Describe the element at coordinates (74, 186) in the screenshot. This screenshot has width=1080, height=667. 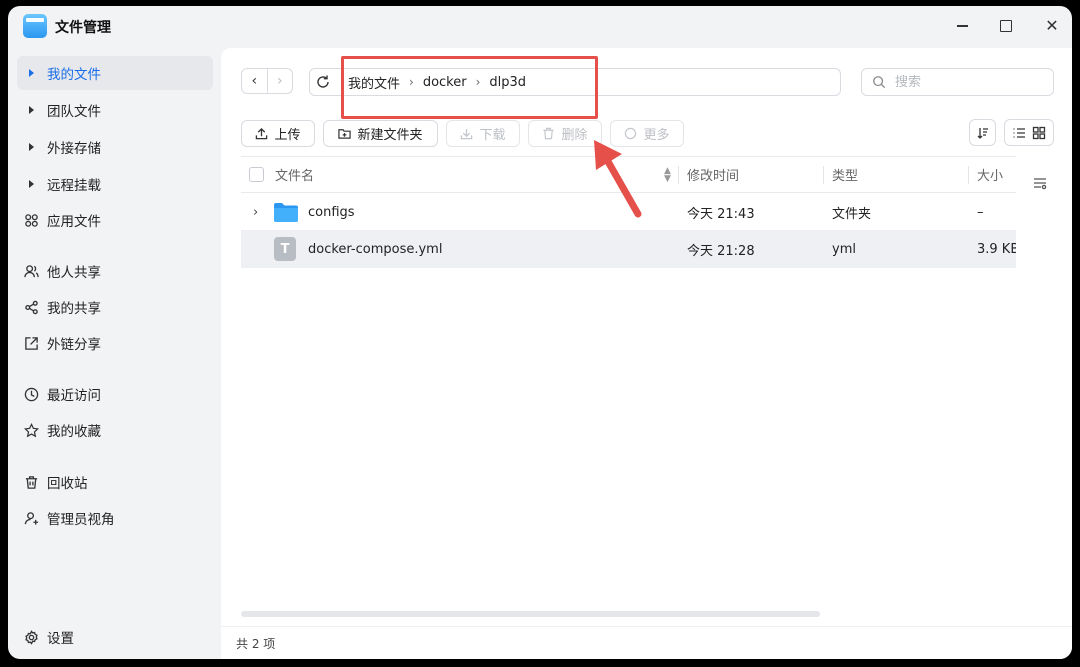
I see `sidebar-item-label: 远程挂载` at that location.